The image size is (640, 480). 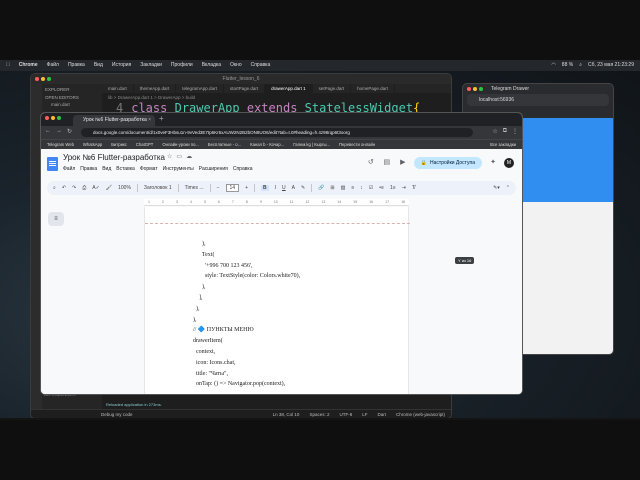 What do you see at coordinates (611, 65) in the screenshot?
I see `clock: Сб, 23 мая 21:23:29` at bounding box center [611, 65].